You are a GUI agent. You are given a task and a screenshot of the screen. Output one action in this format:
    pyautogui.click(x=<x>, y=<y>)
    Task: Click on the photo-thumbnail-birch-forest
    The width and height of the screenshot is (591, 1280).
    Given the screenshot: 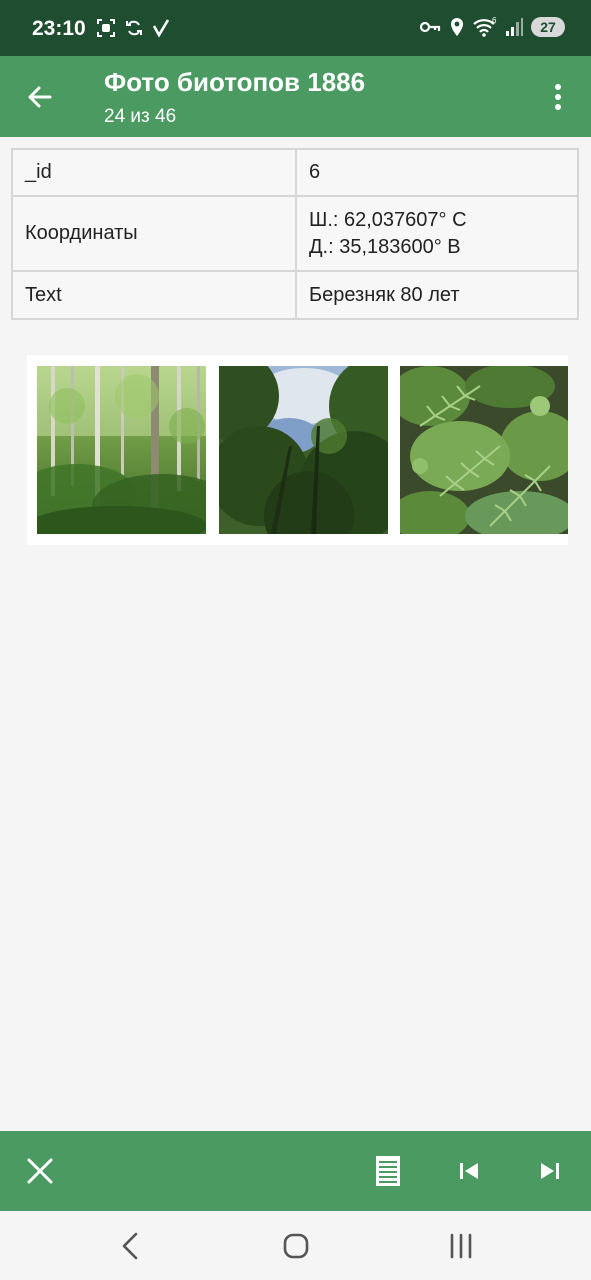 What is the action you would take?
    pyautogui.click(x=121, y=450)
    